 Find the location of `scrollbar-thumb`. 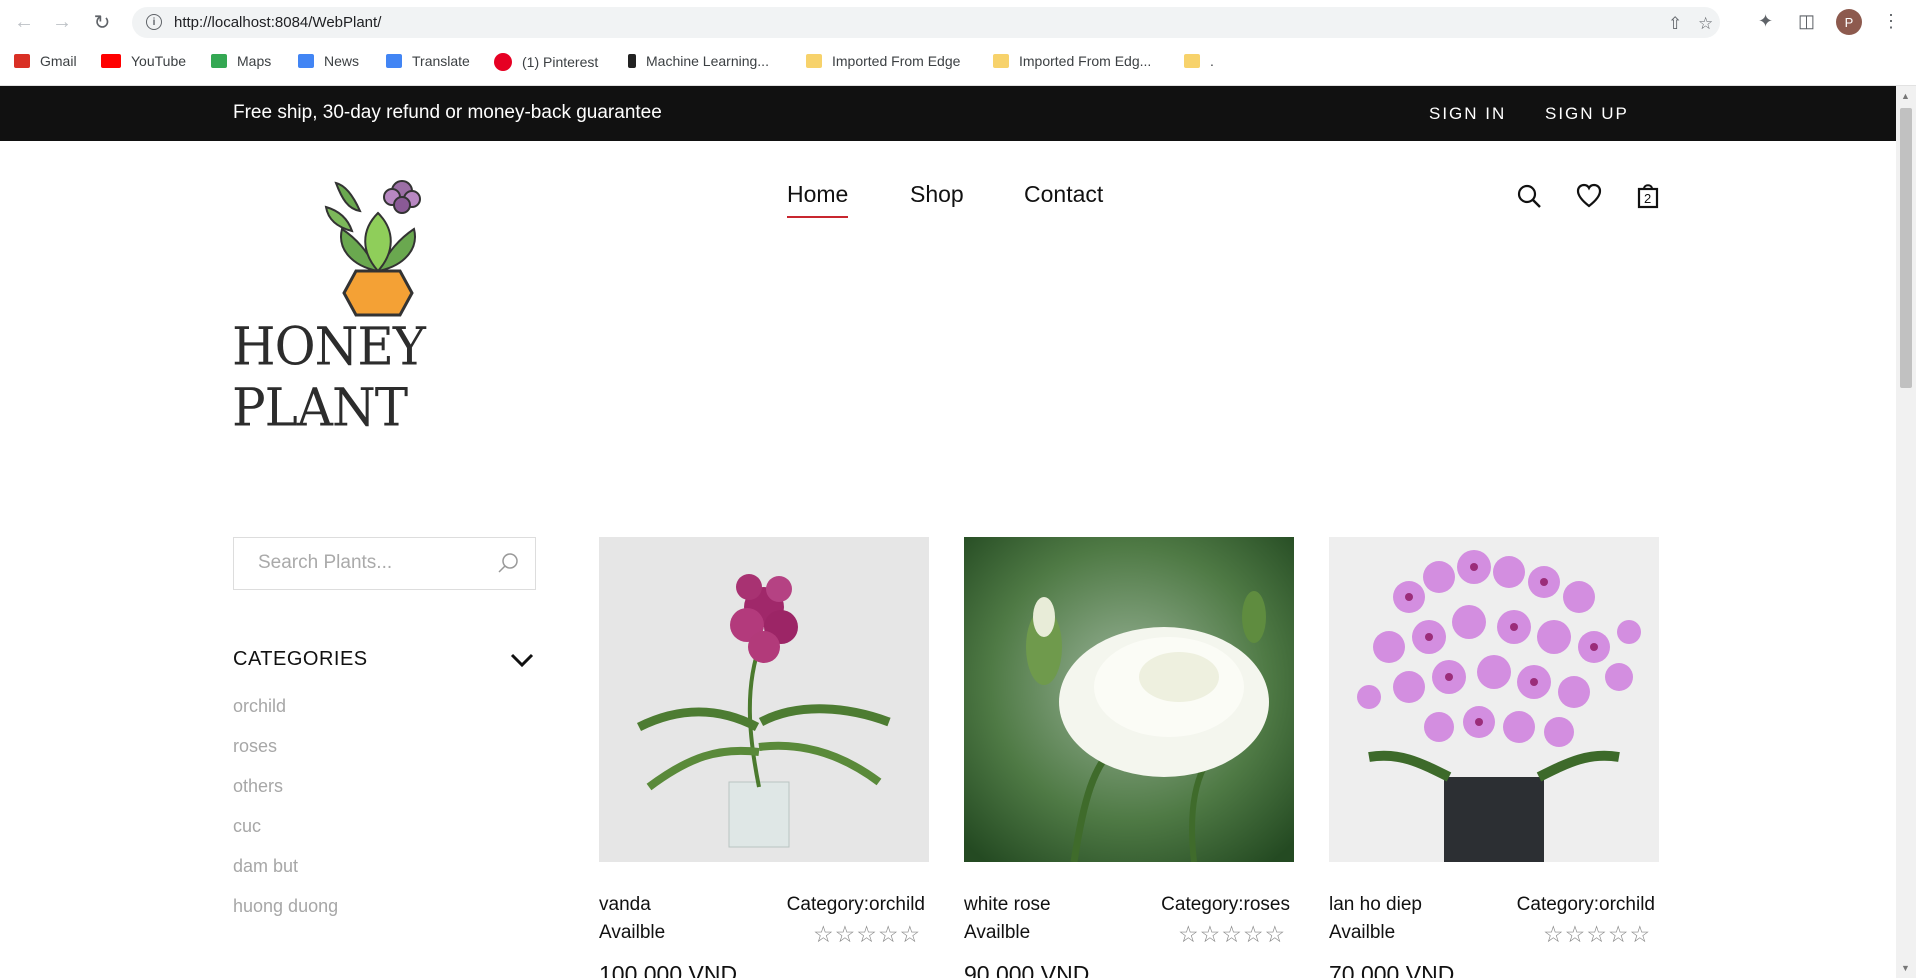

scrollbar-thumb is located at coordinates (1906, 248).